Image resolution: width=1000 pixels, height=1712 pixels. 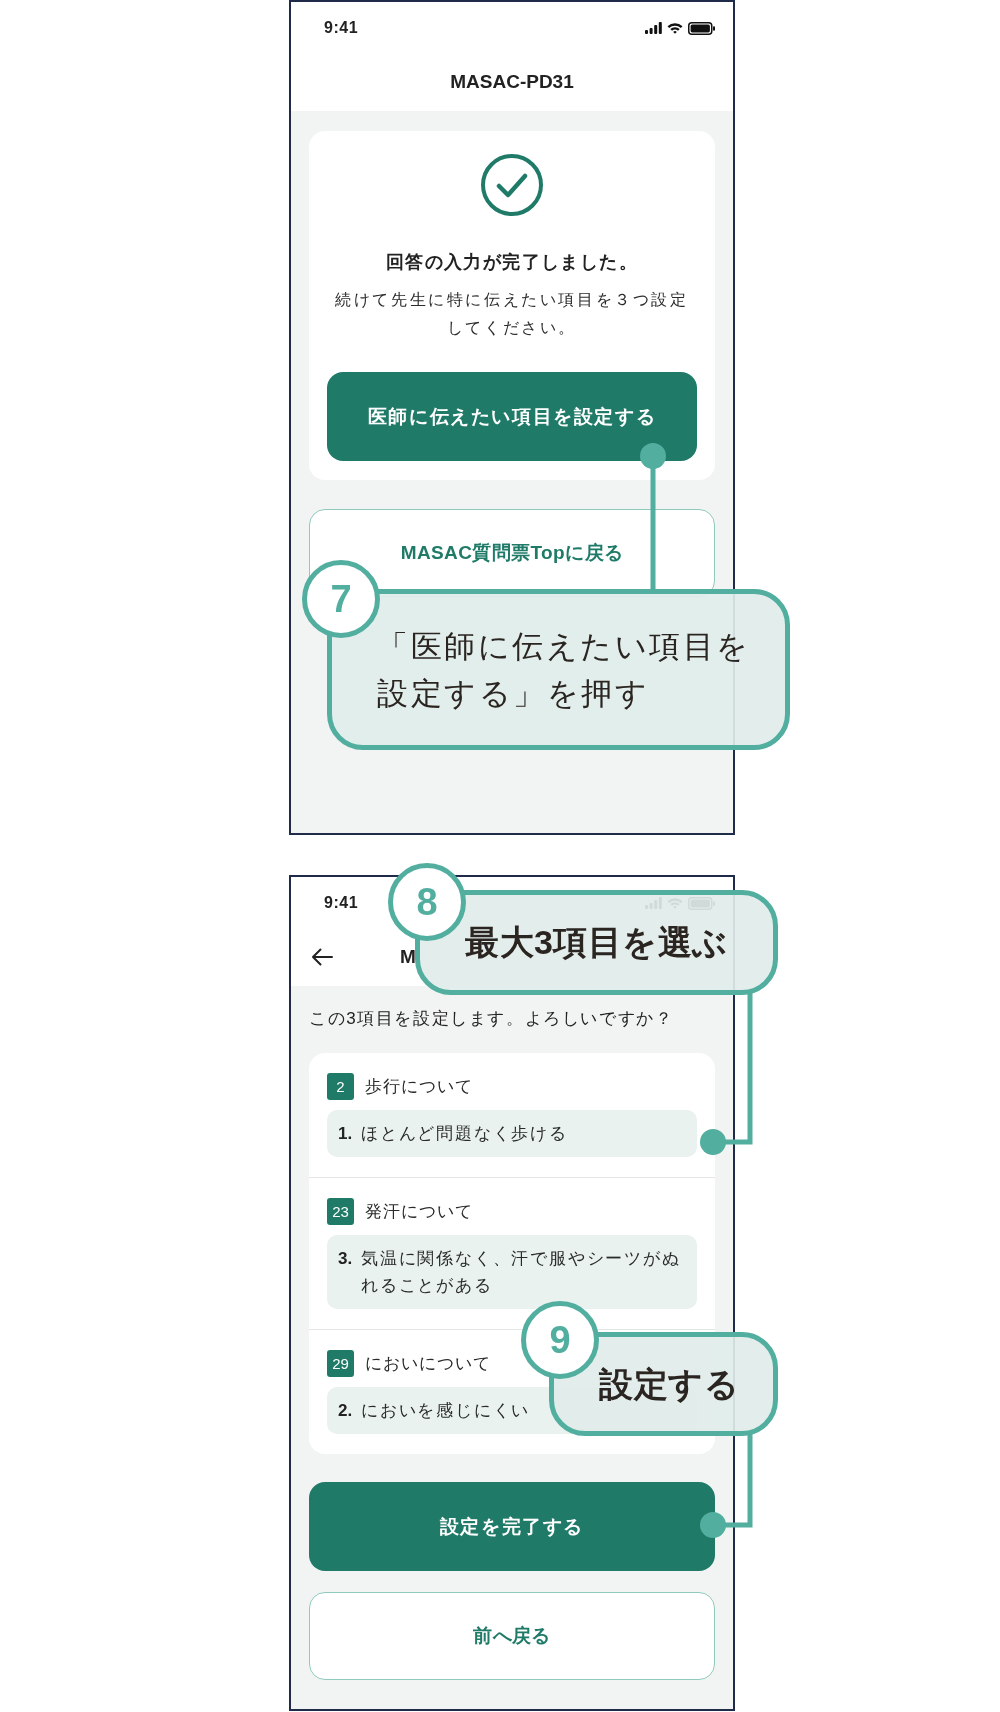 I want to click on set-items-button: 医師に伝えたい項目を設定する, so click(x=512, y=416).